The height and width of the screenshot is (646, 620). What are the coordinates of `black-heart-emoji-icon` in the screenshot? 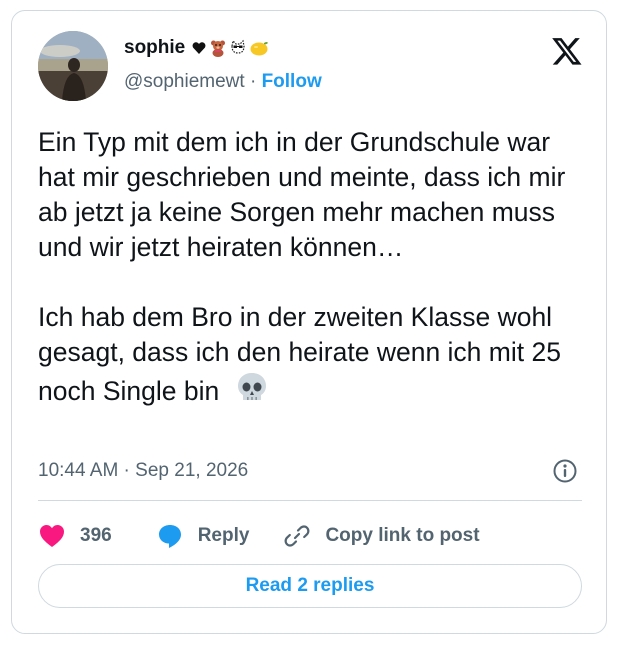 It's located at (199, 48).